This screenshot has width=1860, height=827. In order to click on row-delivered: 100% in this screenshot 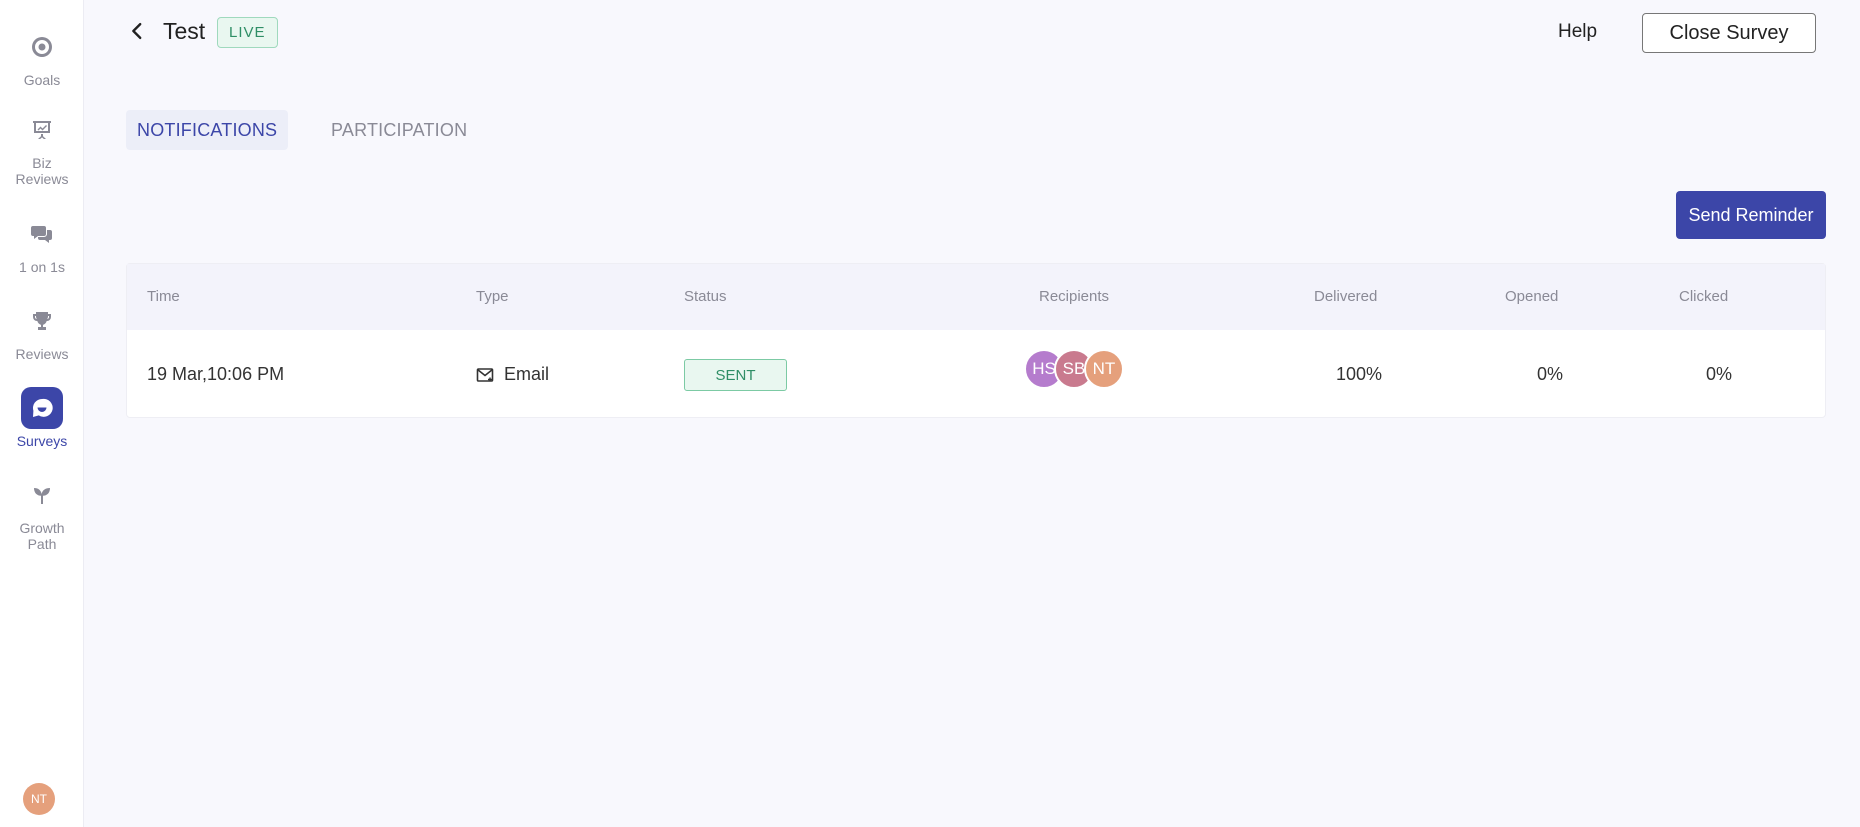, I will do `click(1359, 374)`.